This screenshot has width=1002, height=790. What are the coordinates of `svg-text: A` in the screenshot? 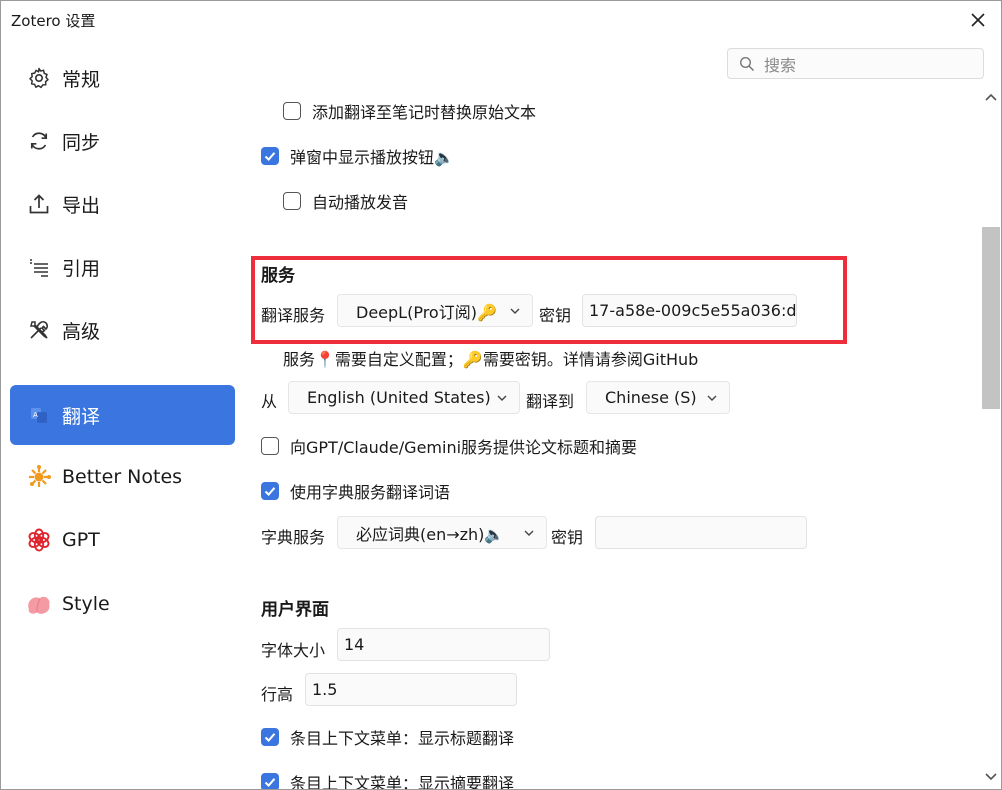 It's located at (35, 415).